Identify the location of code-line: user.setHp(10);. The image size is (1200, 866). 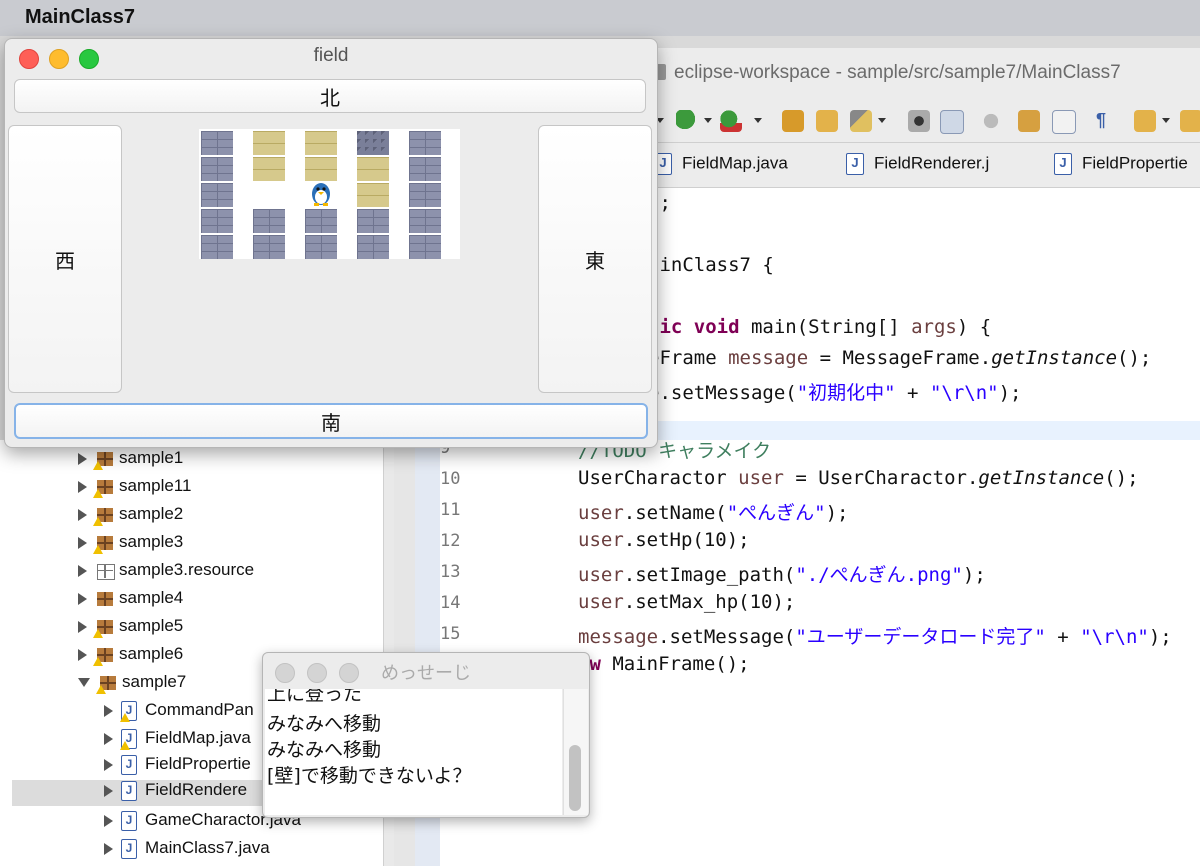
(664, 540).